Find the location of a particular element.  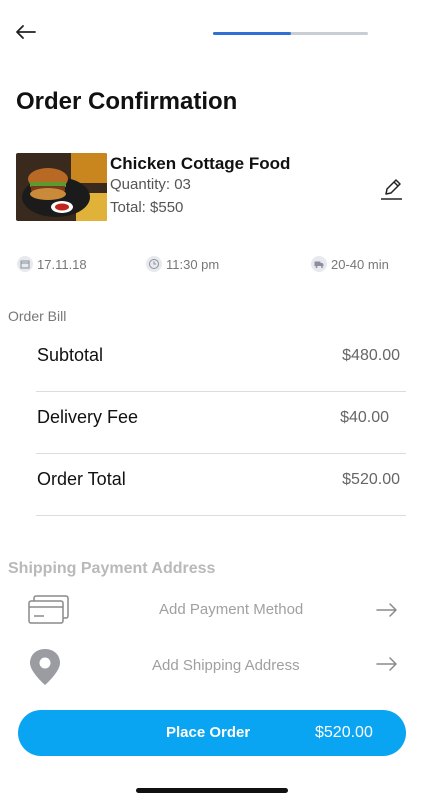

page-title: Order Confirmation is located at coordinates (127, 101).